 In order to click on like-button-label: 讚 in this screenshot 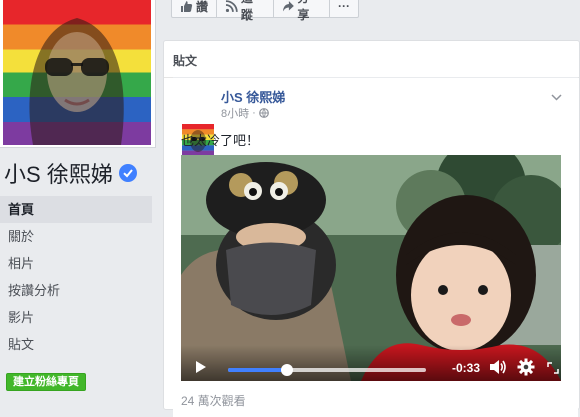, I will do `click(202, 7)`.